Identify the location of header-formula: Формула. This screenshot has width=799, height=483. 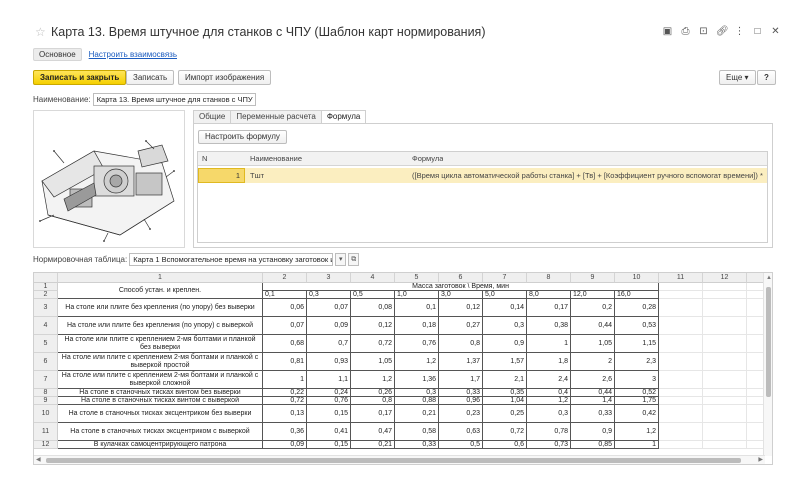
(427, 159).